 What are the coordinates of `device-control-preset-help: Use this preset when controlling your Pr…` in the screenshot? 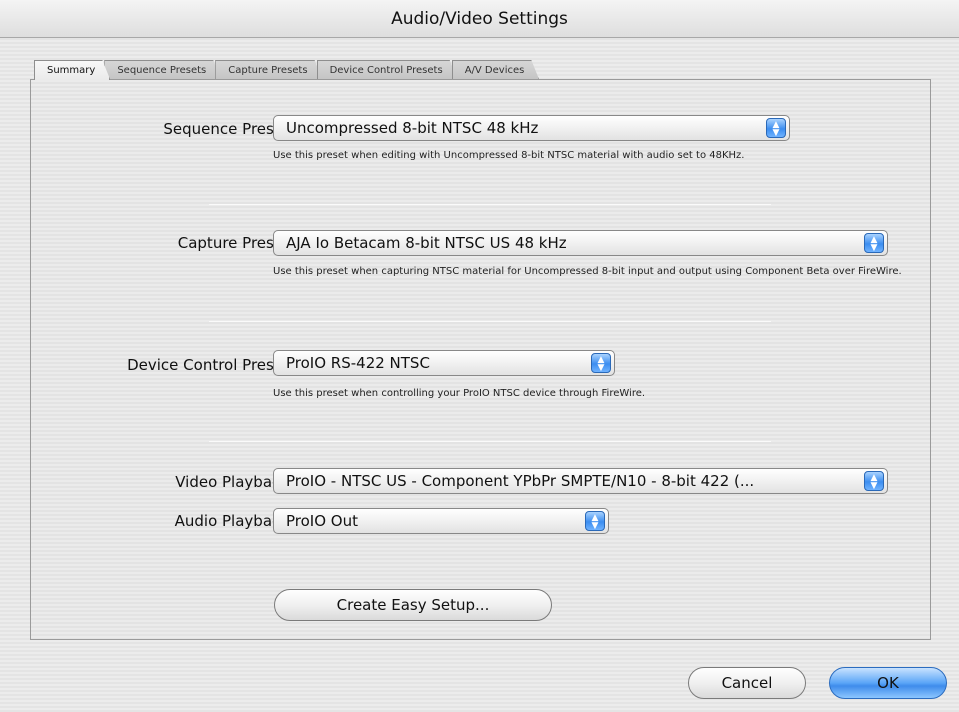 It's located at (459, 393).